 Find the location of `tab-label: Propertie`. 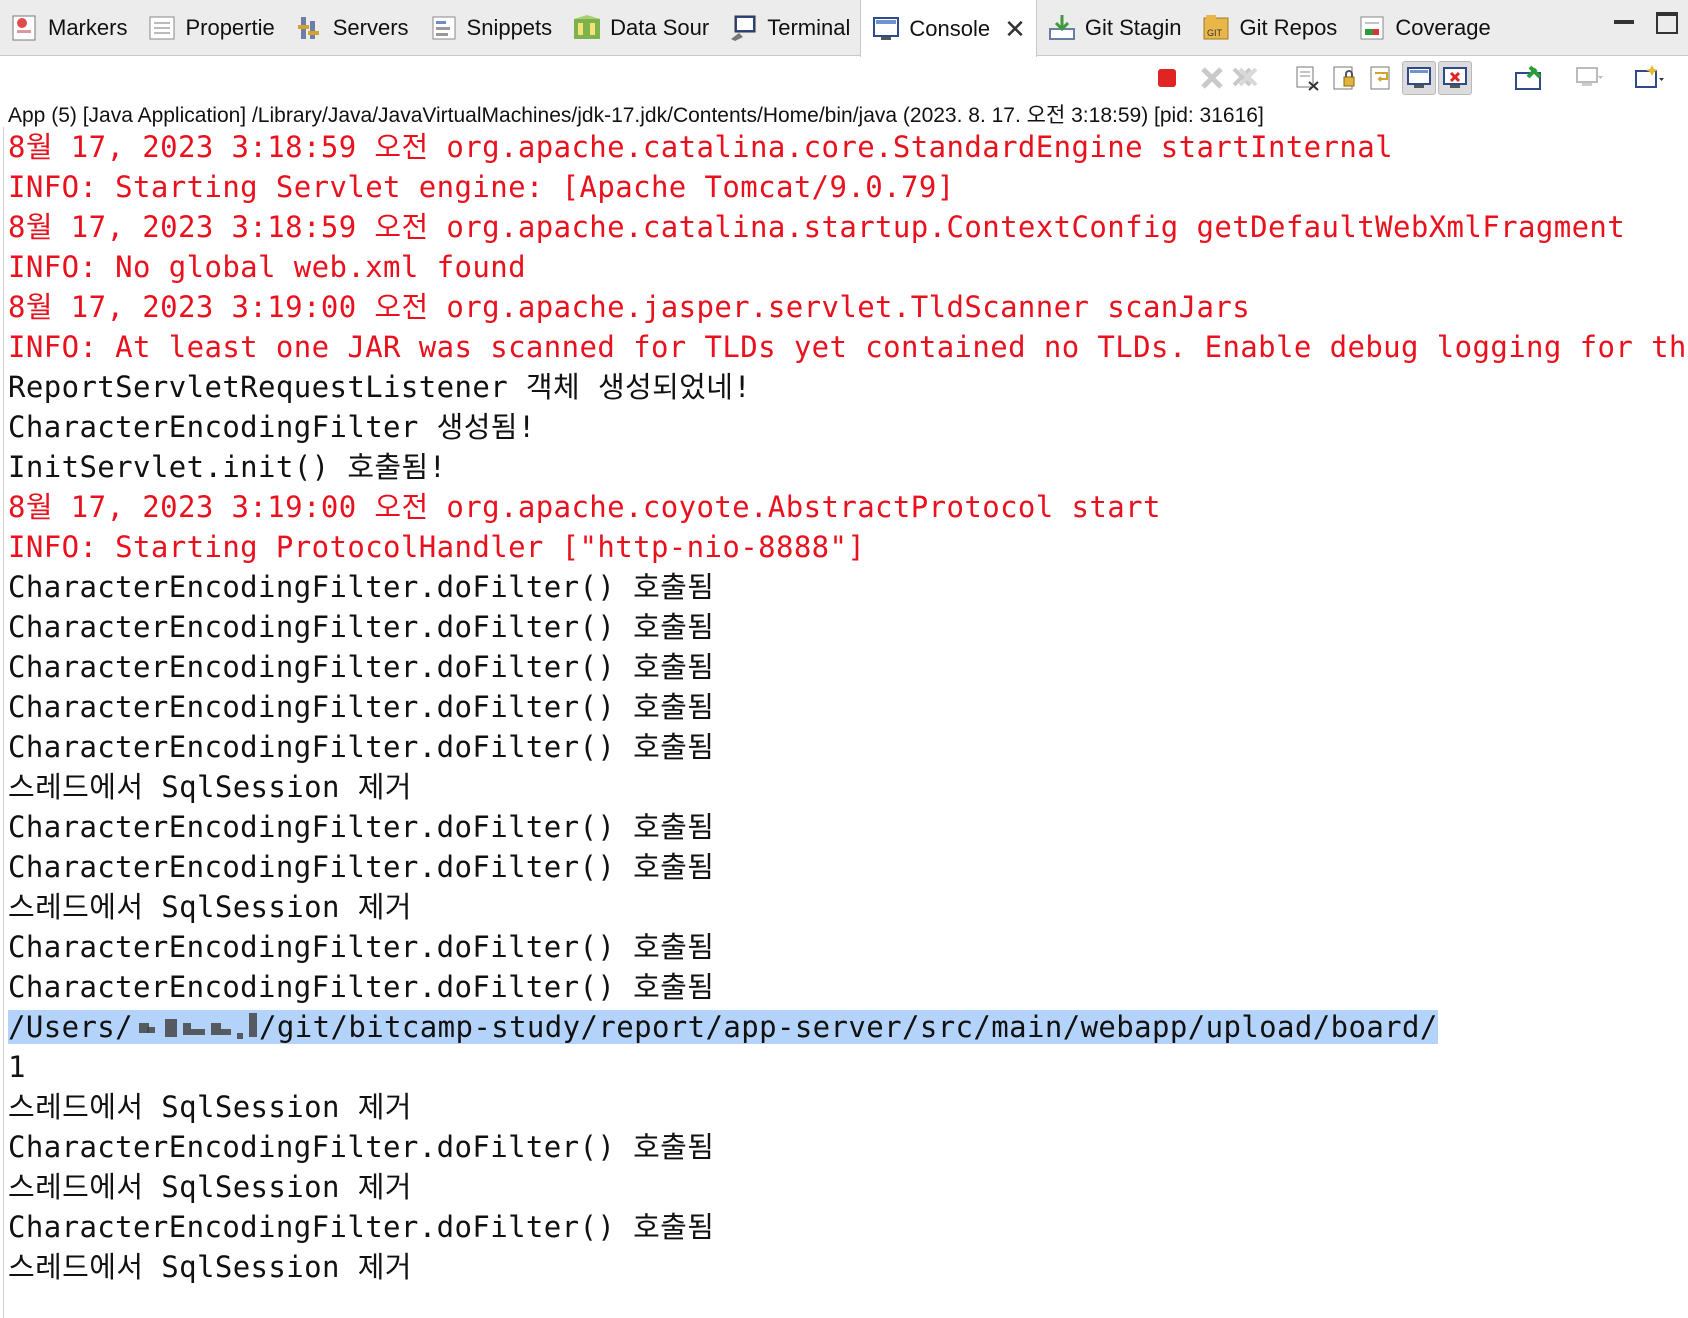

tab-label: Propertie is located at coordinates (230, 27).